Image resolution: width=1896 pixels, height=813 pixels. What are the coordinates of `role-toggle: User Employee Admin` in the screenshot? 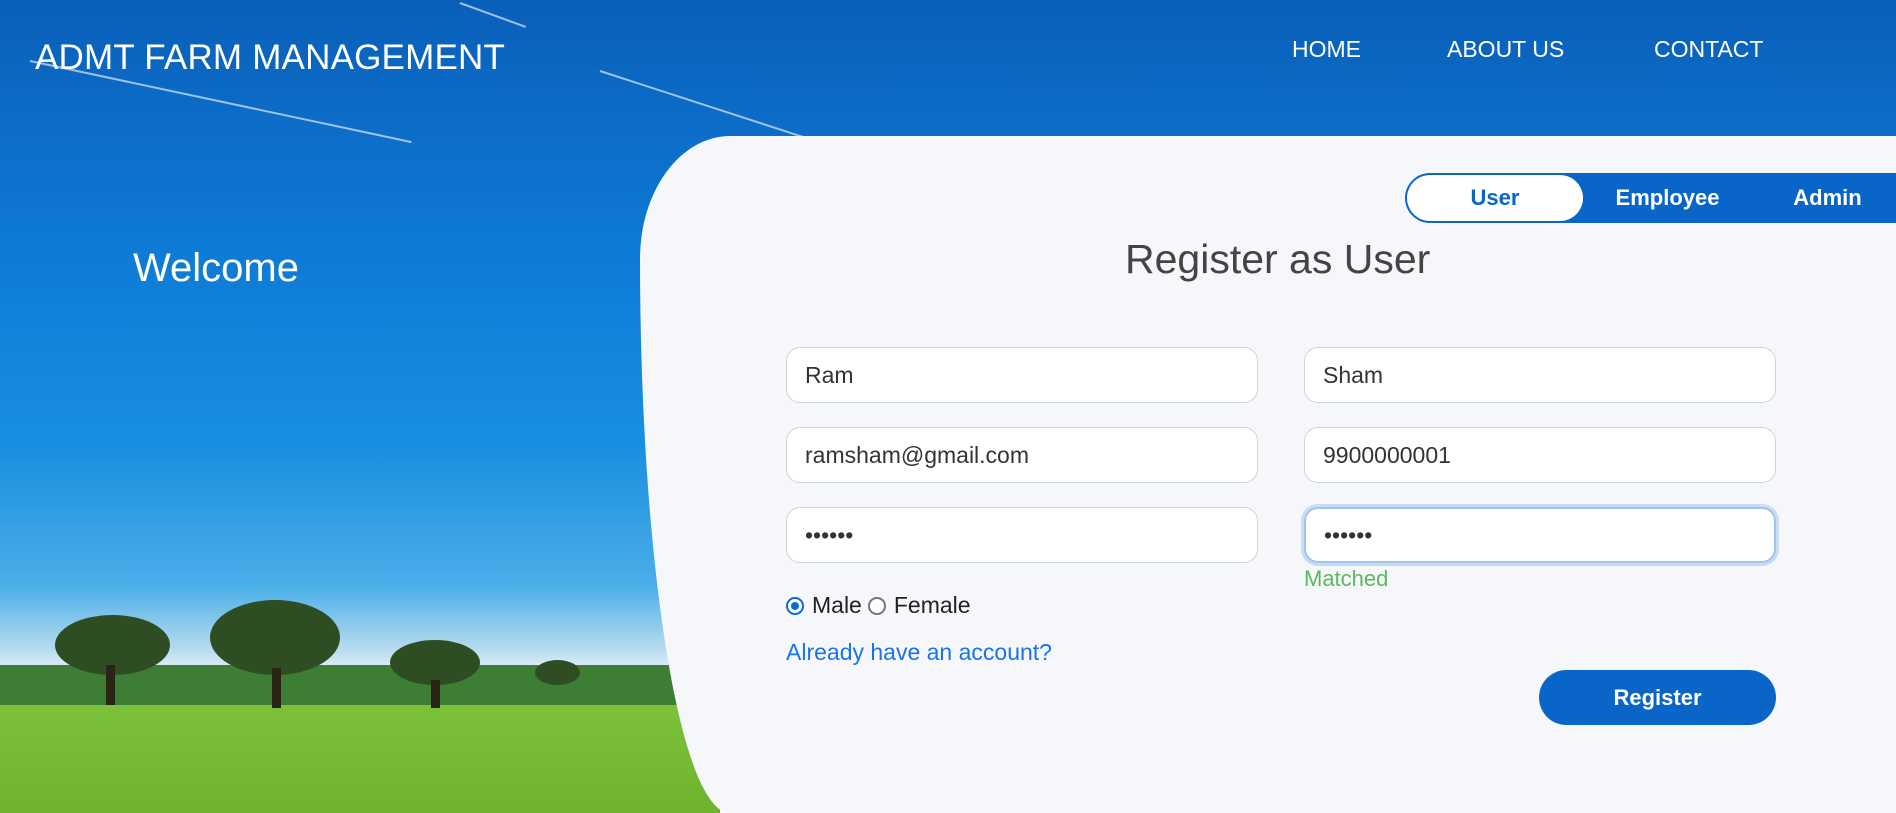 It's located at (1650, 198).